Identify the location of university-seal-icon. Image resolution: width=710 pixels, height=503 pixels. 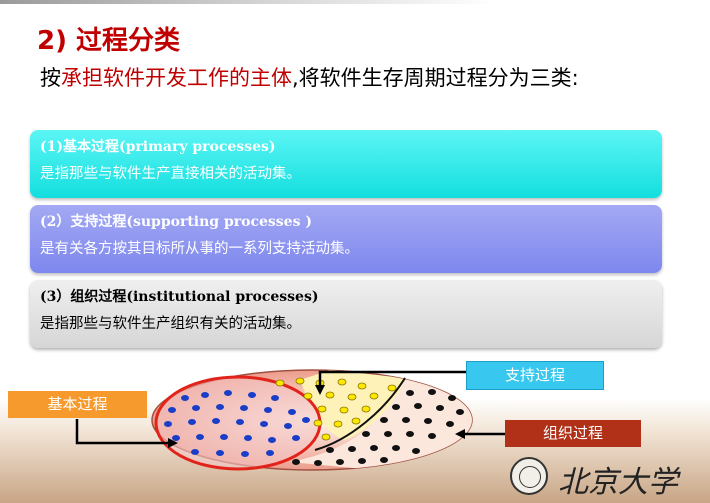
(529, 476).